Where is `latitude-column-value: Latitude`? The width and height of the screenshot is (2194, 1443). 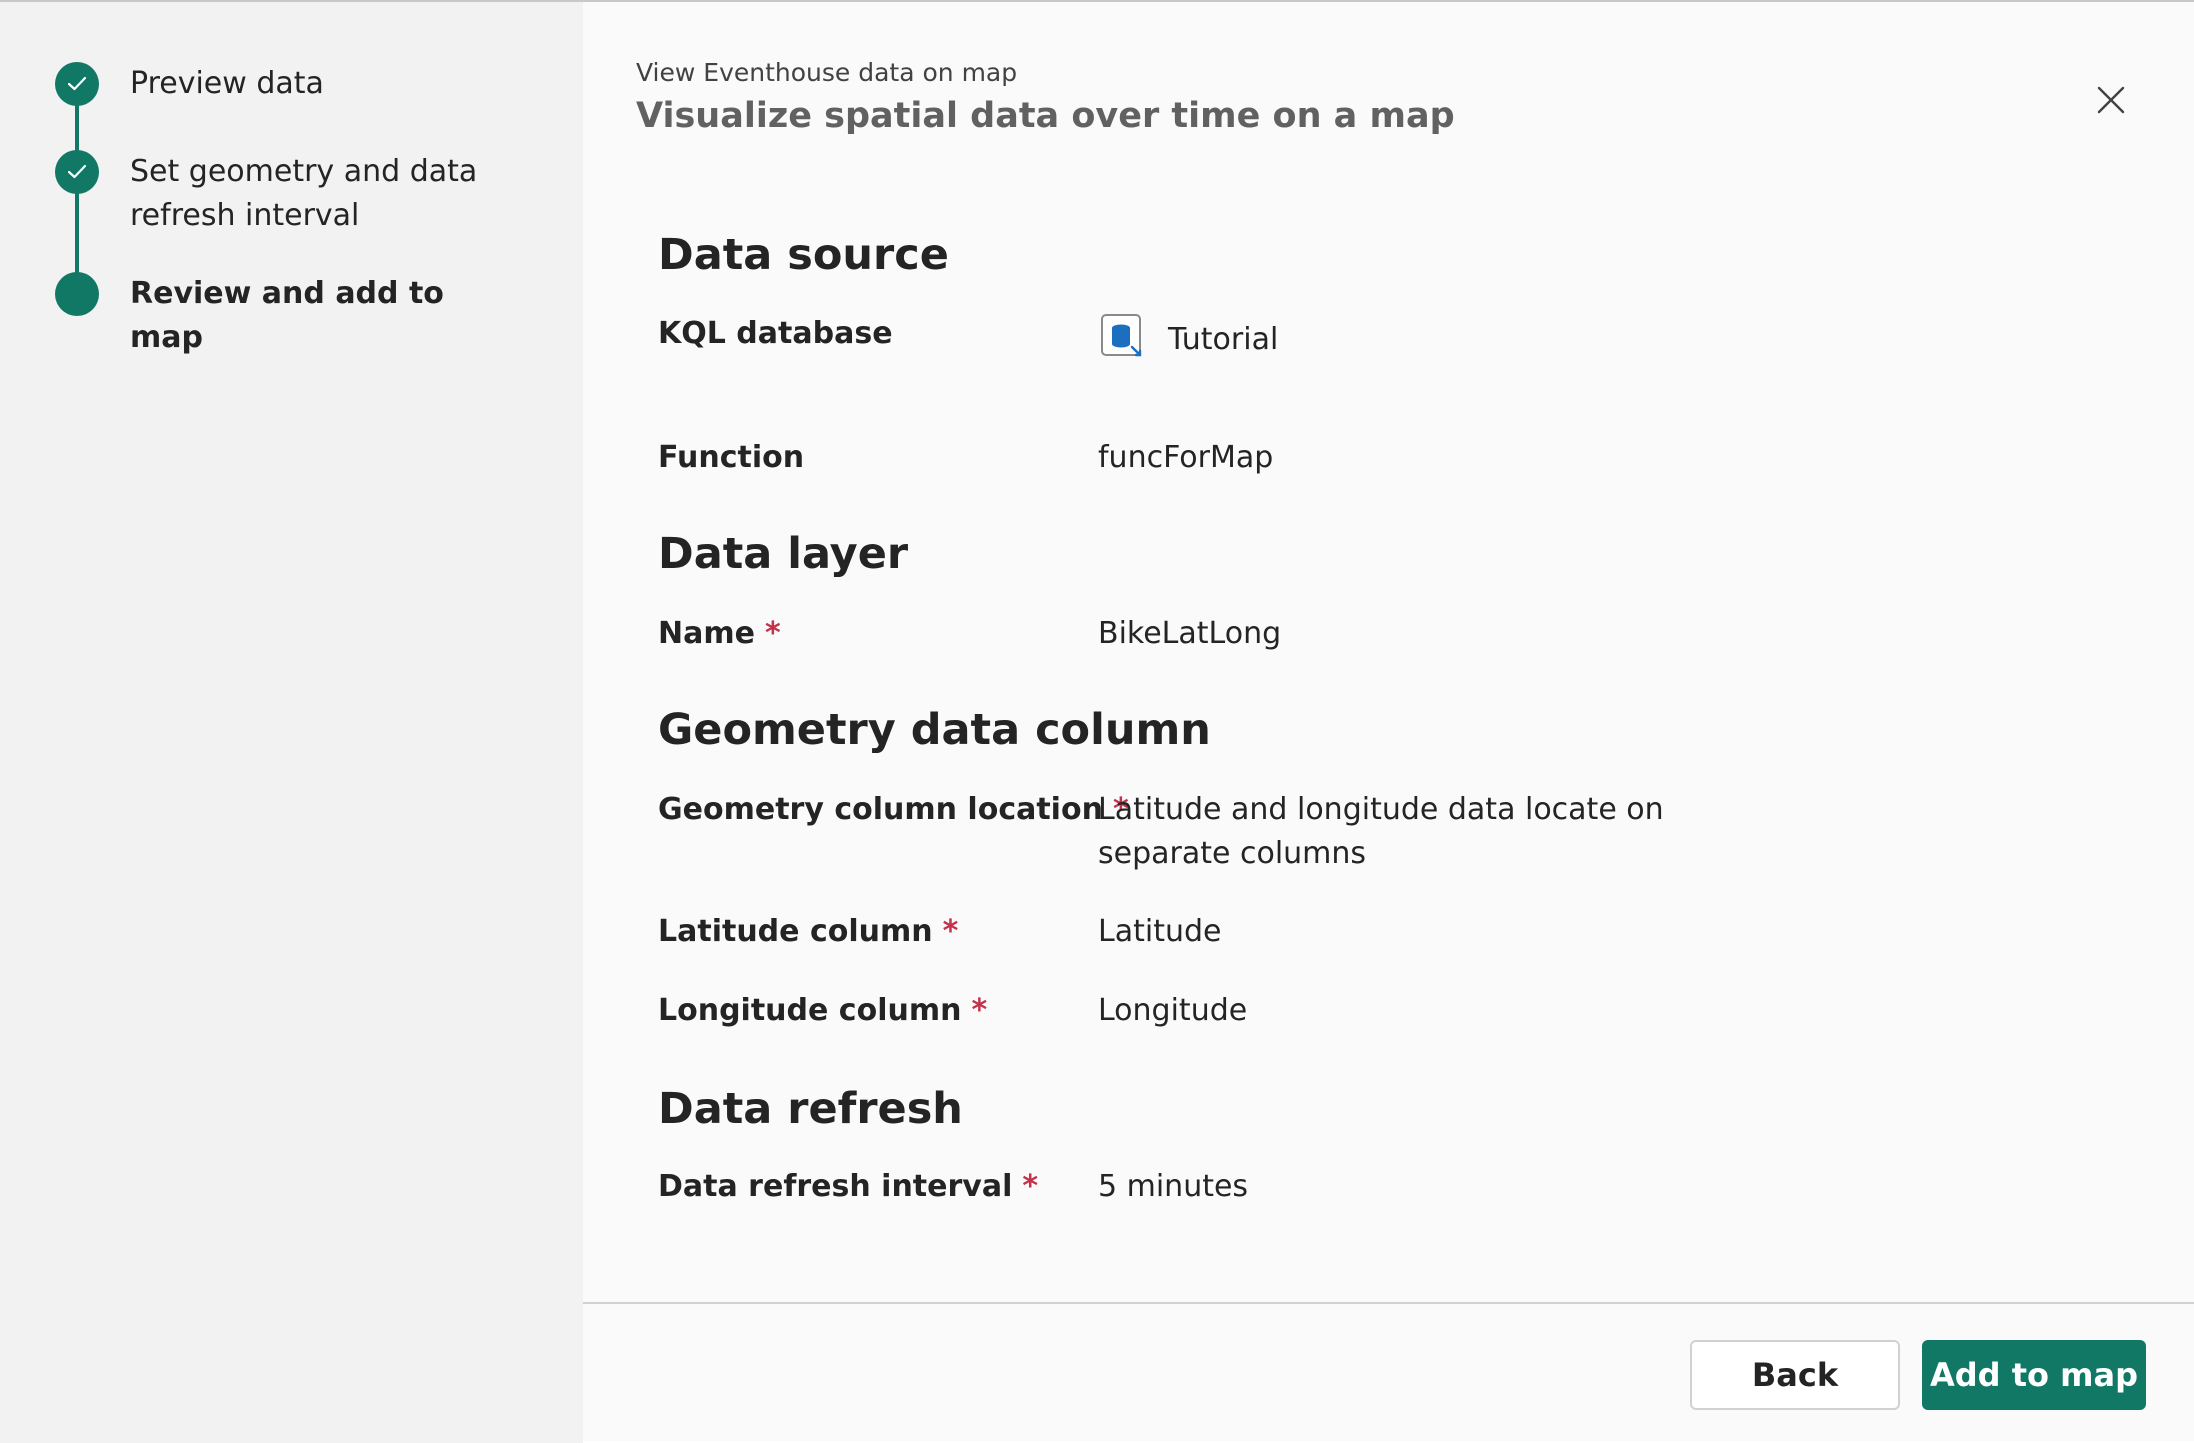 latitude-column-value: Latitude is located at coordinates (1160, 931).